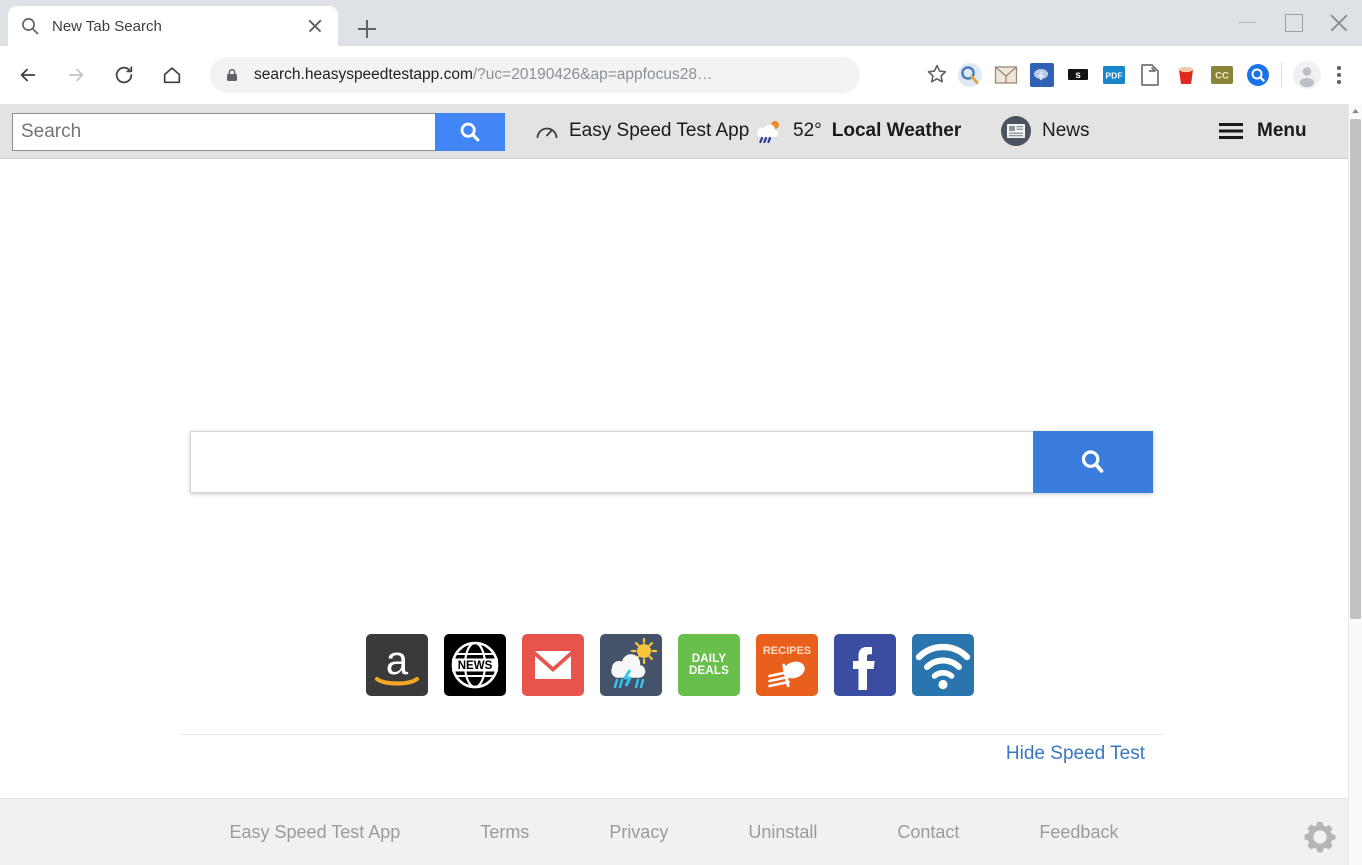  Describe the element at coordinates (172, 75) in the screenshot. I see `home-icon` at that location.